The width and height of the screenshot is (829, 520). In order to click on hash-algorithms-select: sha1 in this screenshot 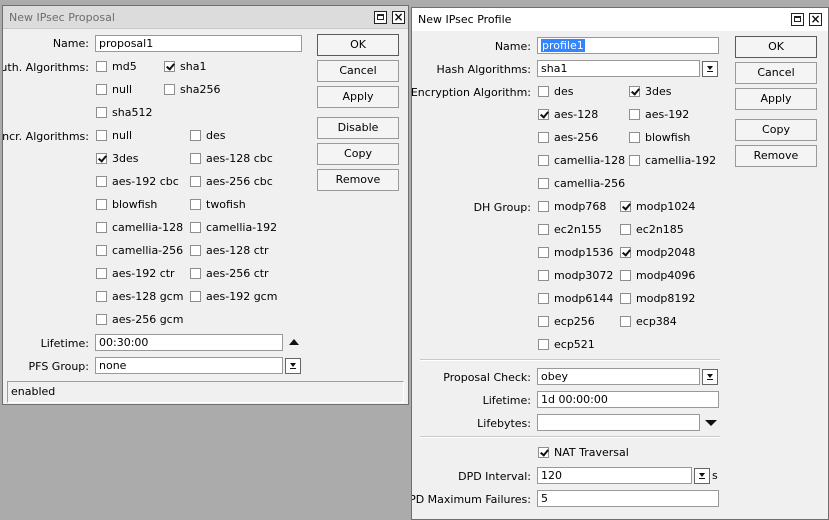, I will do `click(618, 68)`.